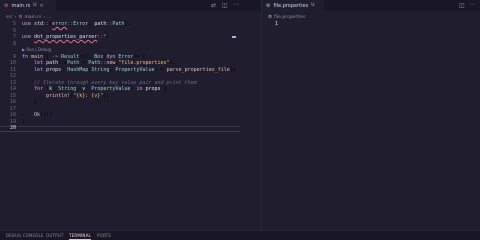 The height and width of the screenshot is (240, 480). I want to click on tab-label: file.properties, so click(291, 5).